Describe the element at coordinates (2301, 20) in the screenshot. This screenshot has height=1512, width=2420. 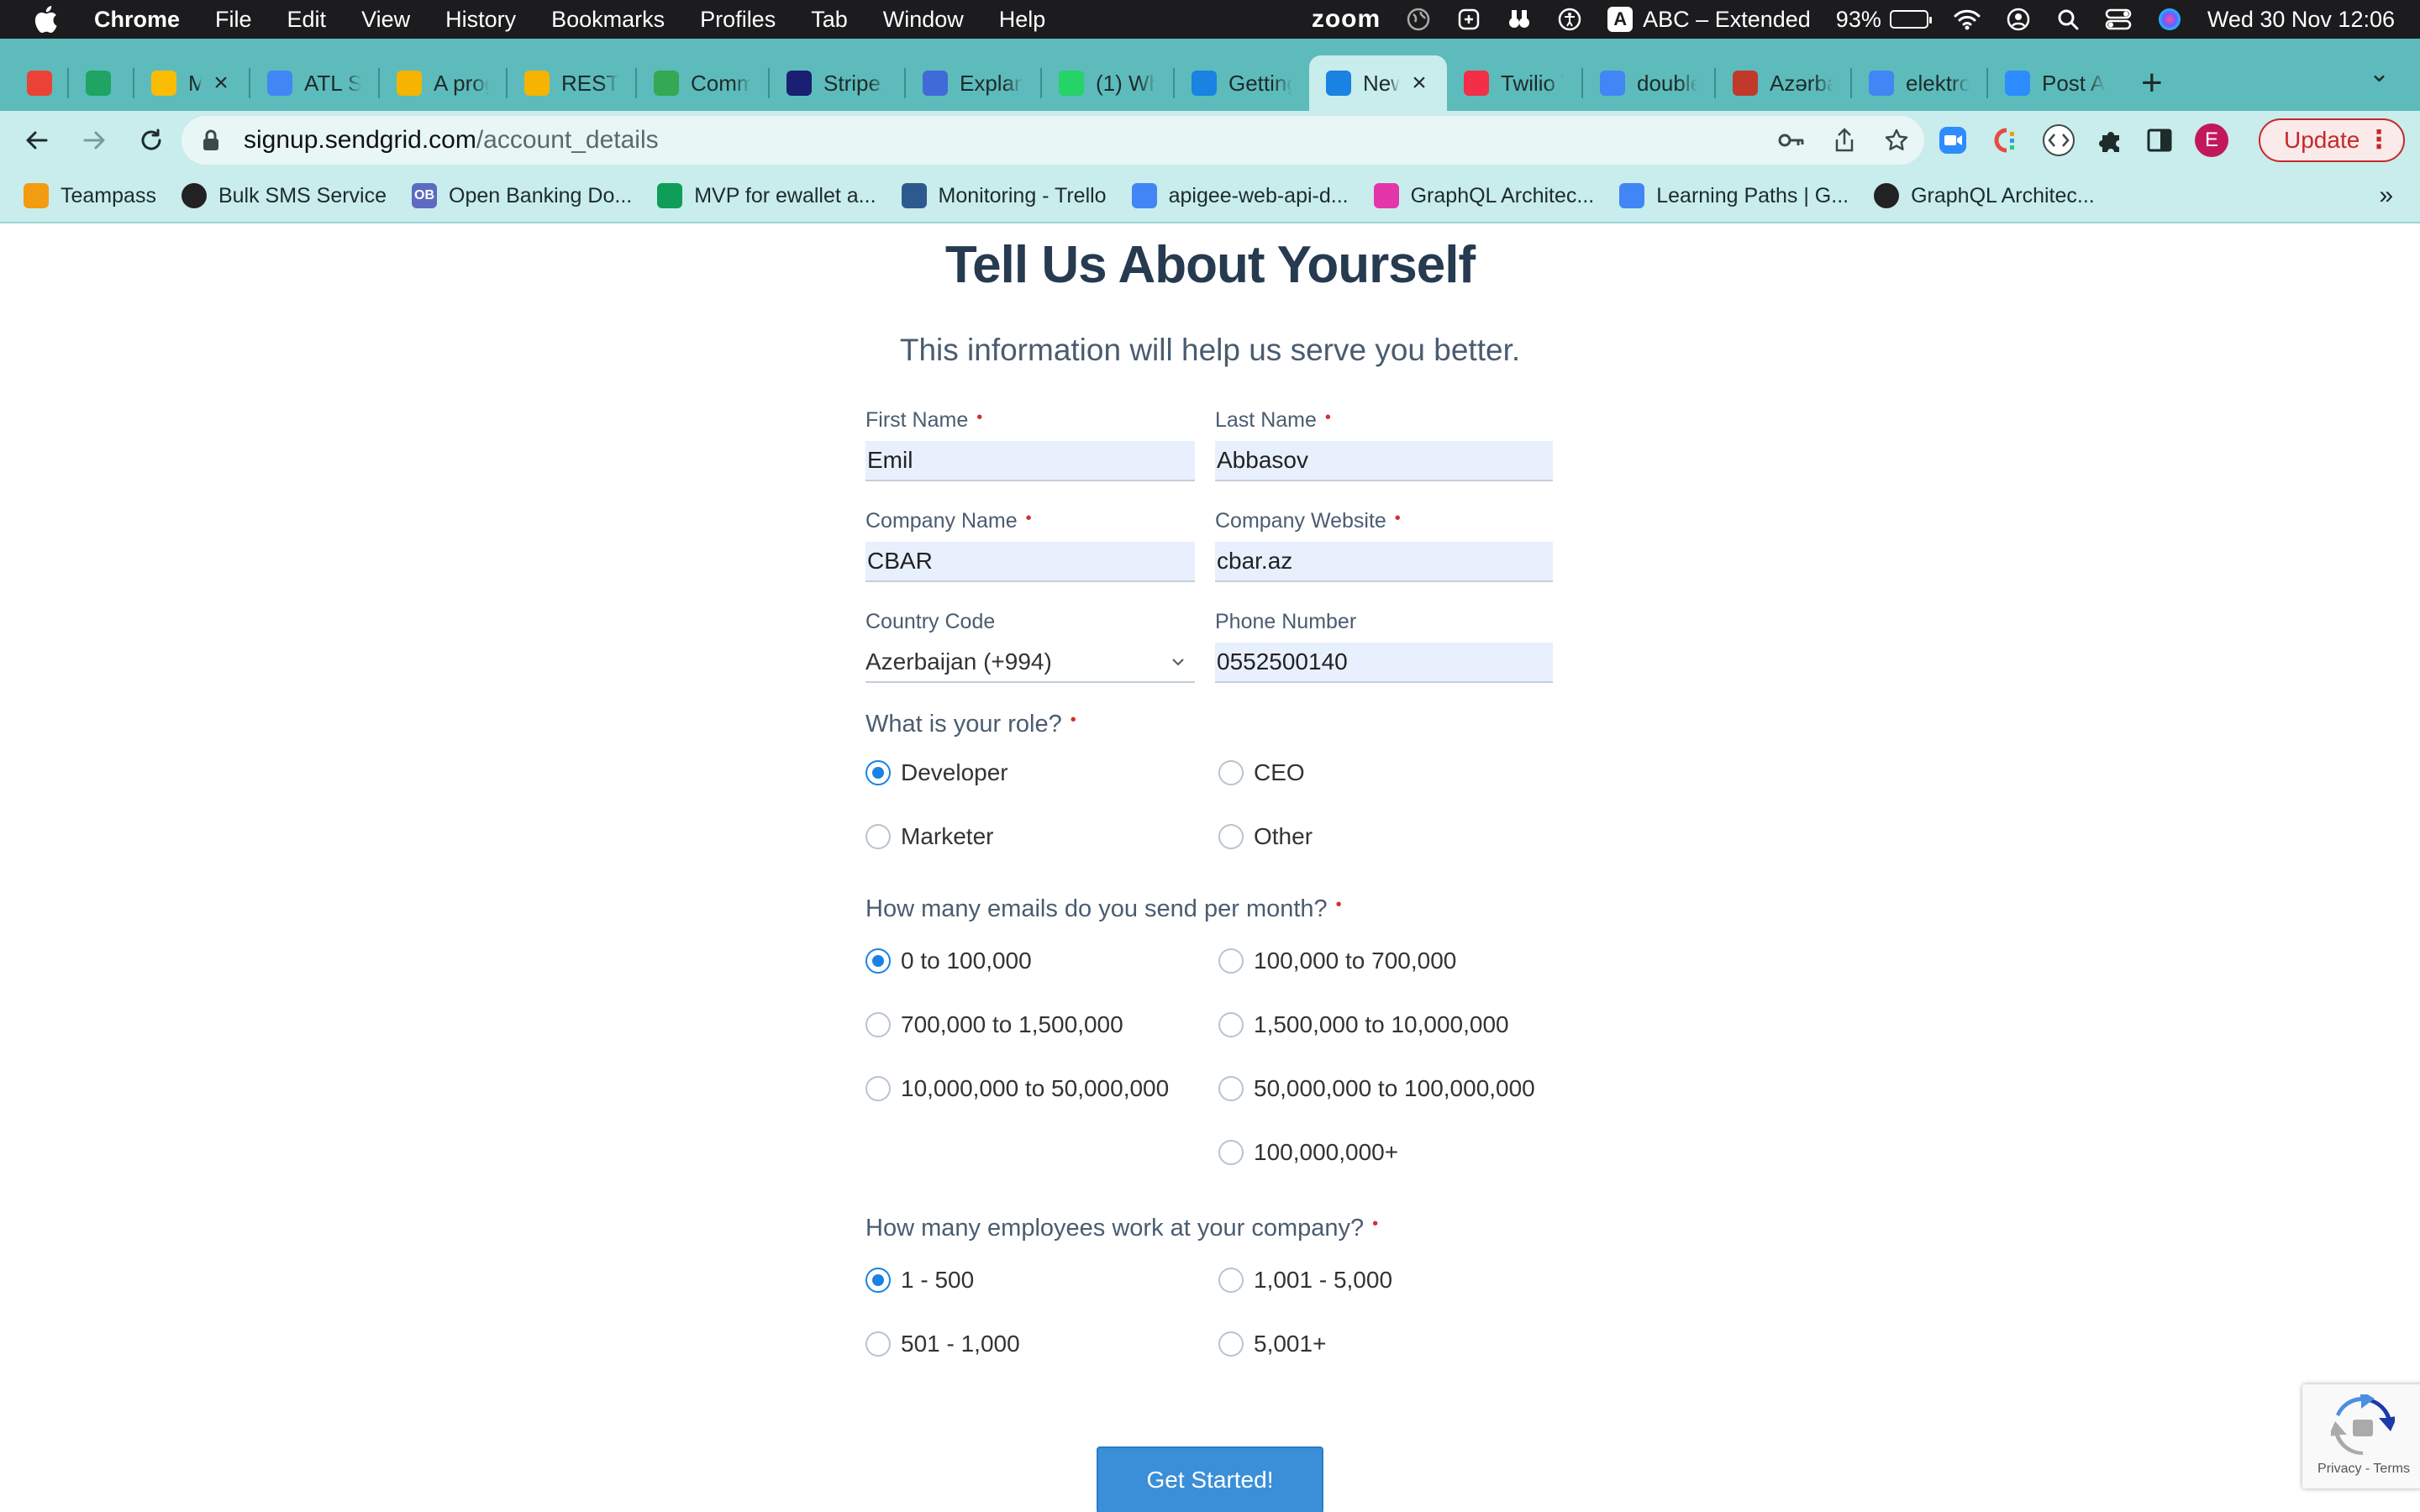
I see `menubar-clock: Wed 30 Nov 12:06` at that location.